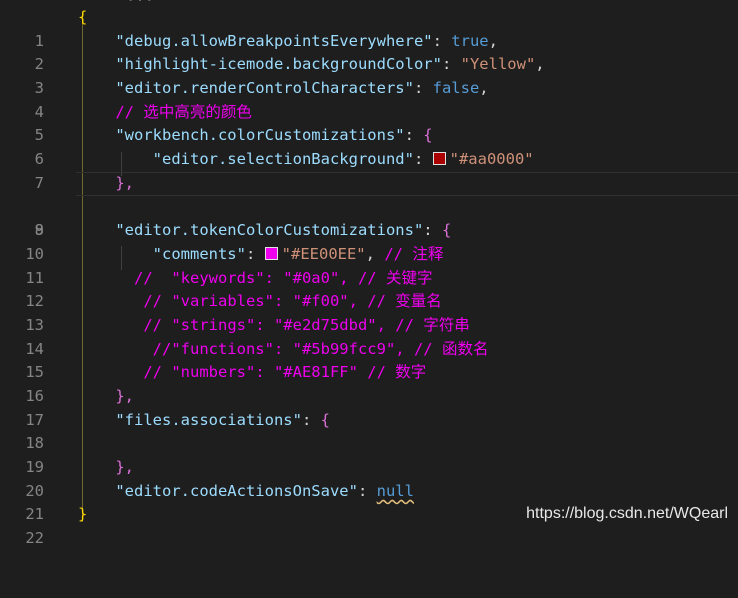  What do you see at coordinates (498, 64) in the screenshot?
I see `json-string: "Yellow"` at bounding box center [498, 64].